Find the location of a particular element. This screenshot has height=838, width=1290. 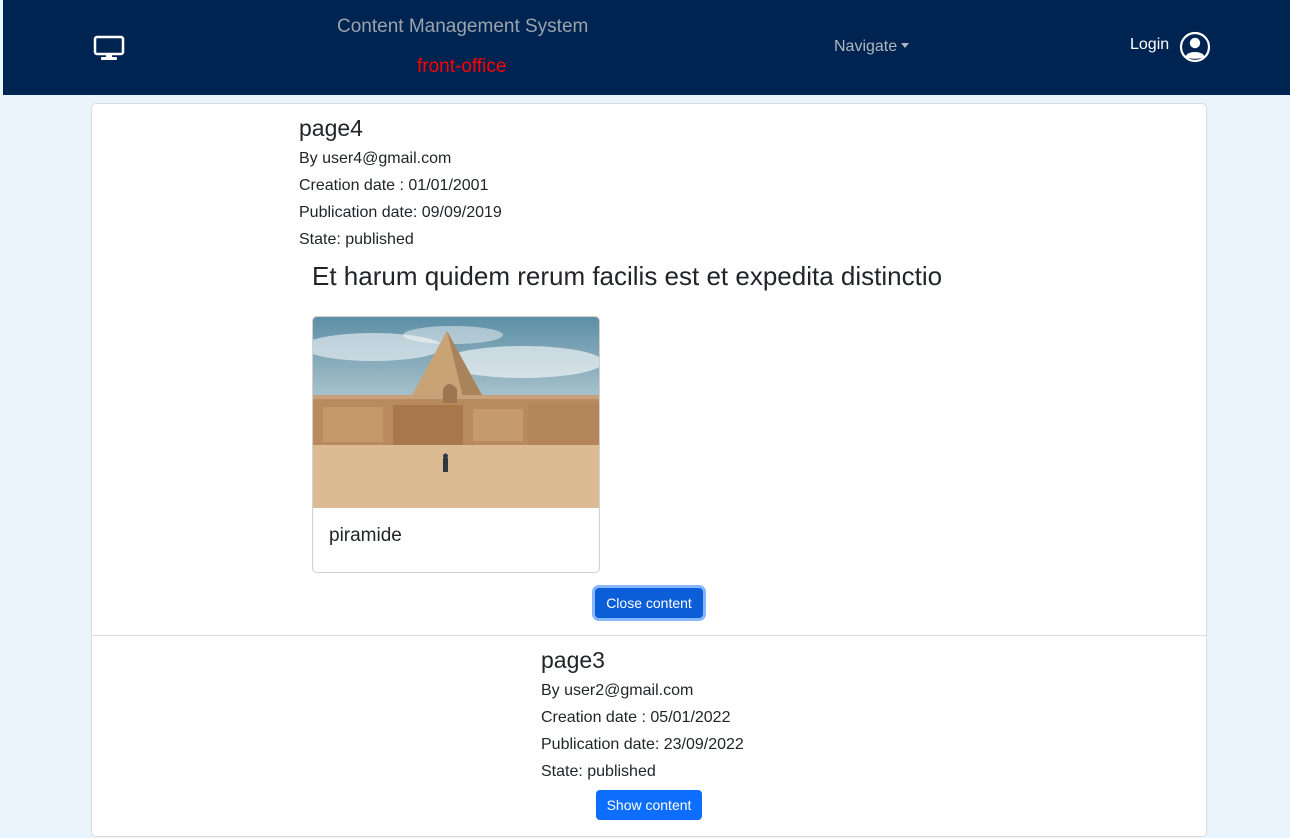

login-link: Login is located at coordinates (1149, 45).